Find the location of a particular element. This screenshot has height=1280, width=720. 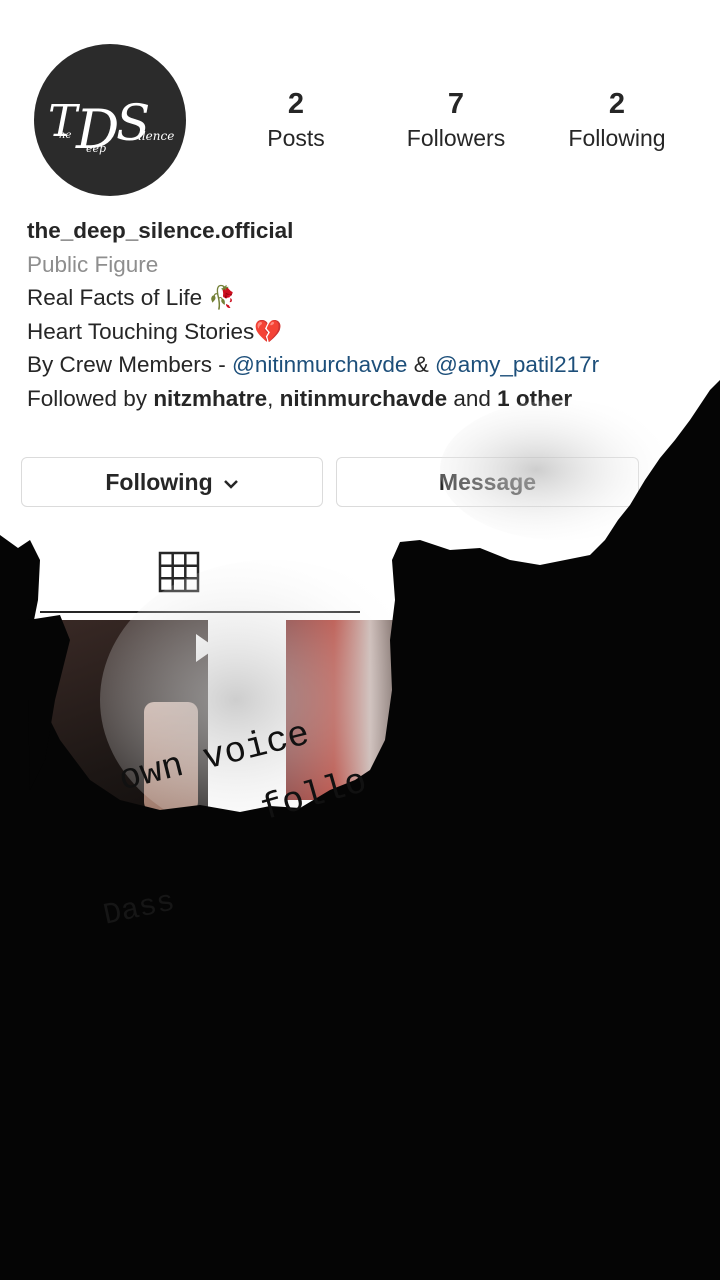

following-button: Following is located at coordinates (172, 482).